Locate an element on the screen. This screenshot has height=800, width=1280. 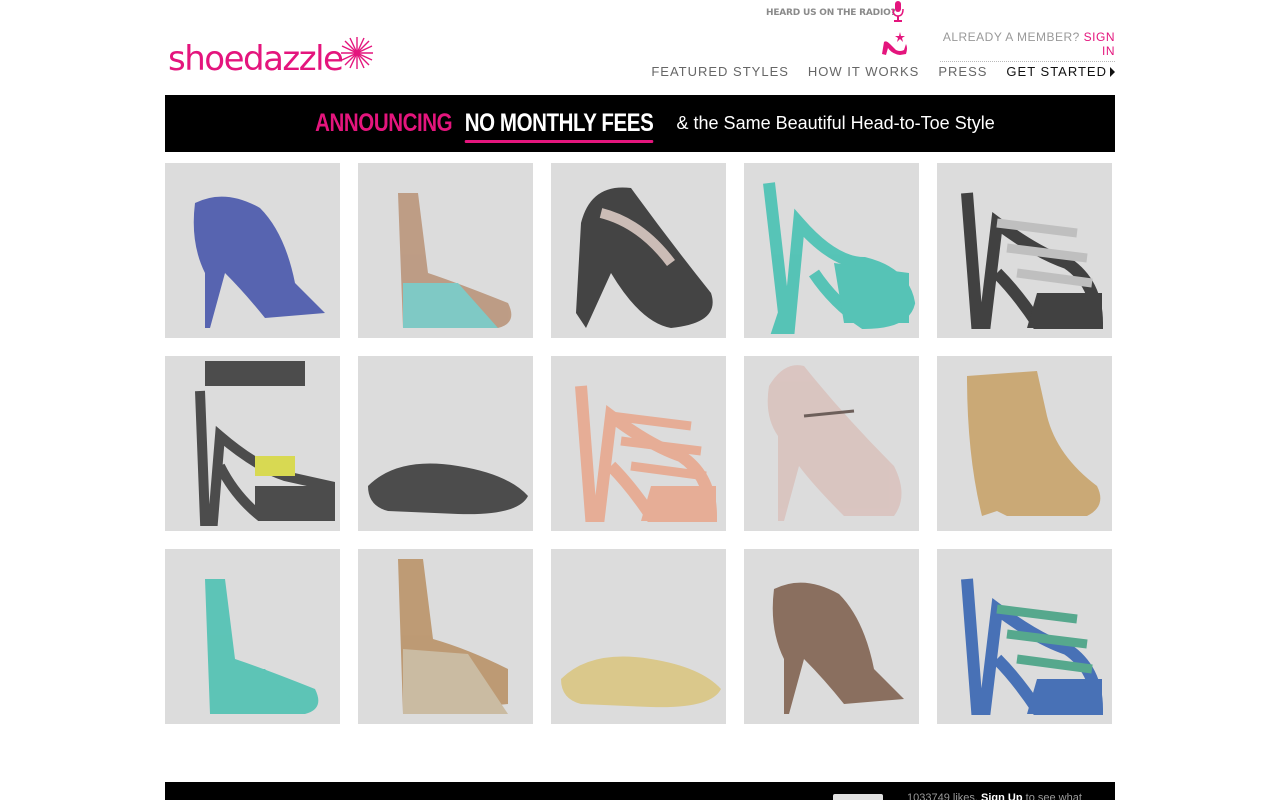
likes-rest: to see what is located at coordinates (1053, 796).